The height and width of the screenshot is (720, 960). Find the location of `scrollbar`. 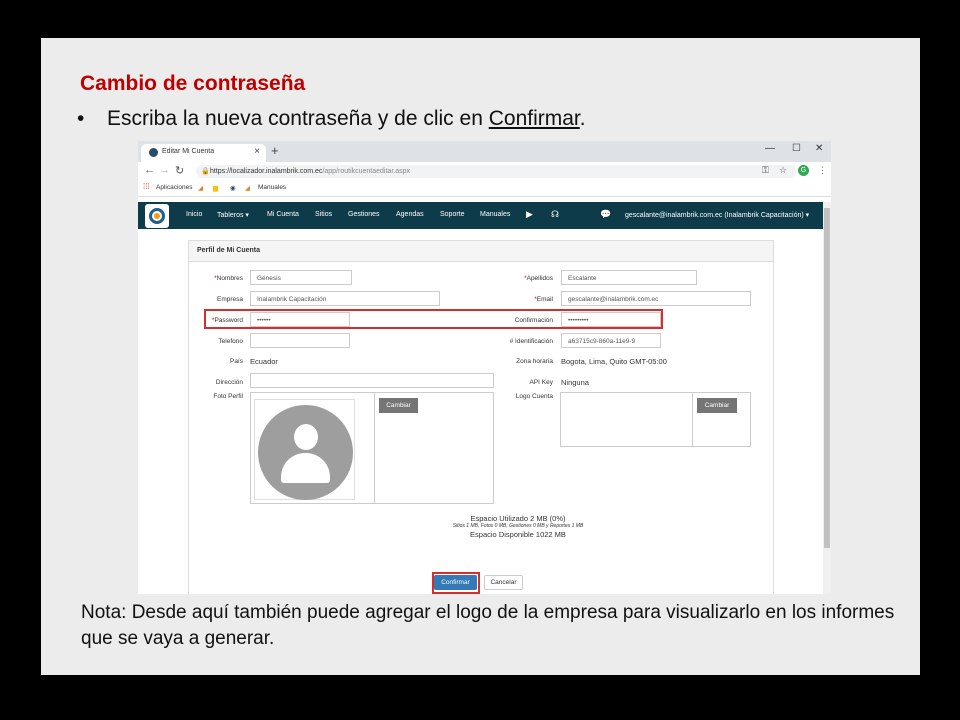

scrollbar is located at coordinates (827, 398).